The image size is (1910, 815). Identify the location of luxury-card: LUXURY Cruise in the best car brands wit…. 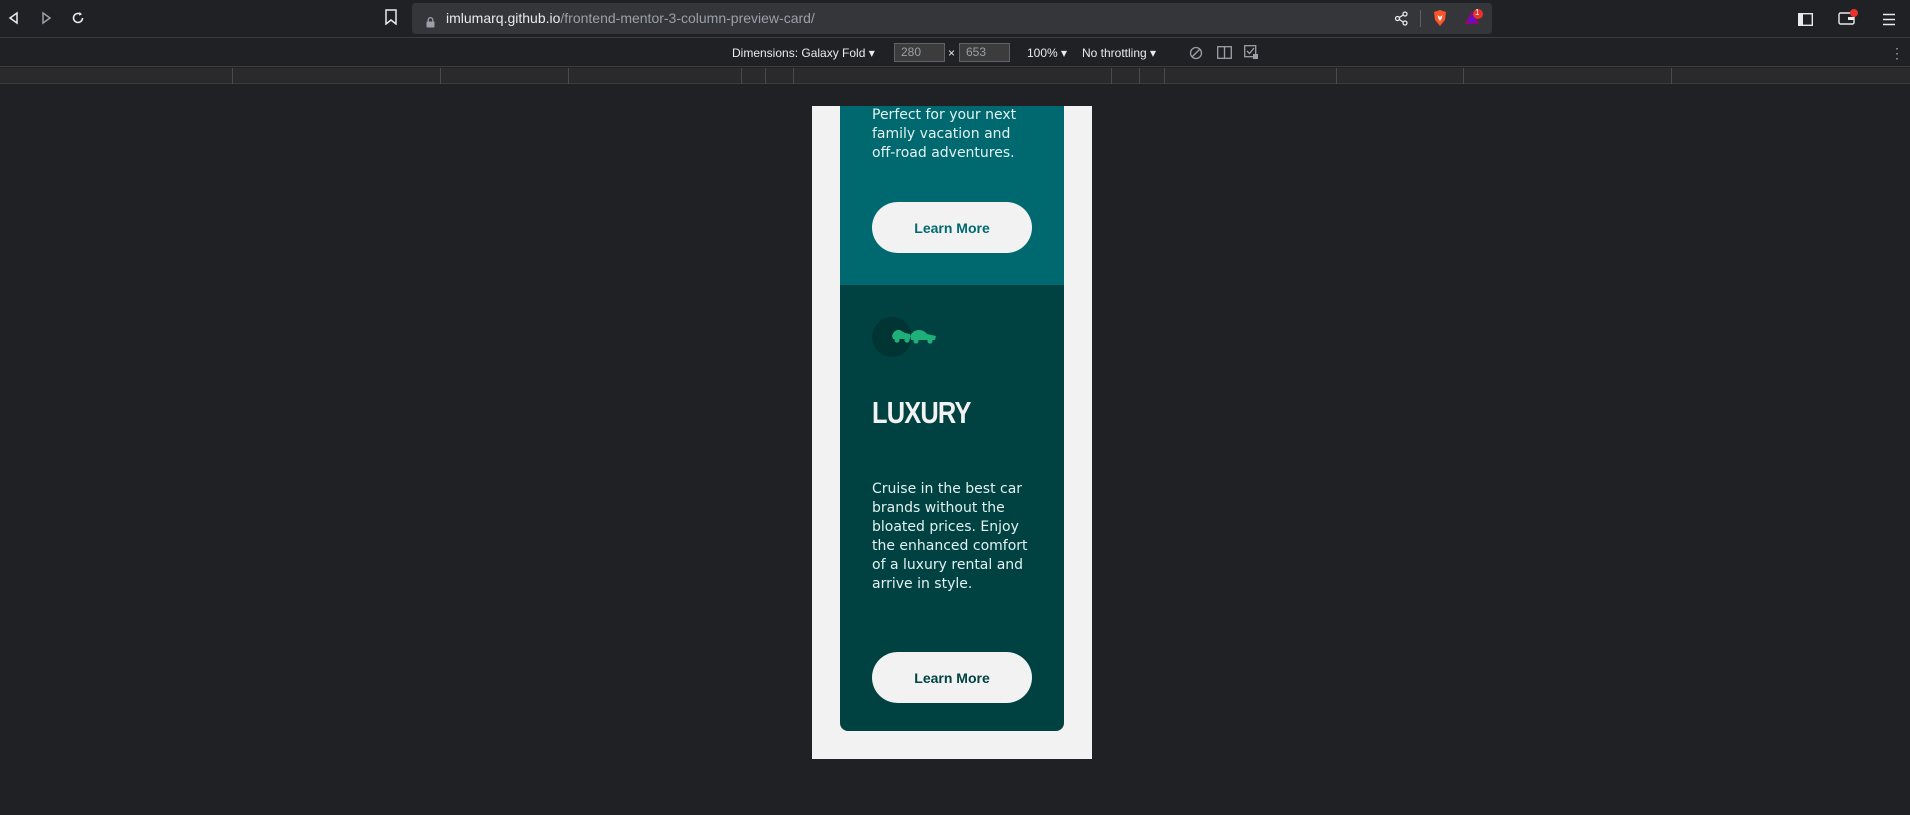
(952, 508).